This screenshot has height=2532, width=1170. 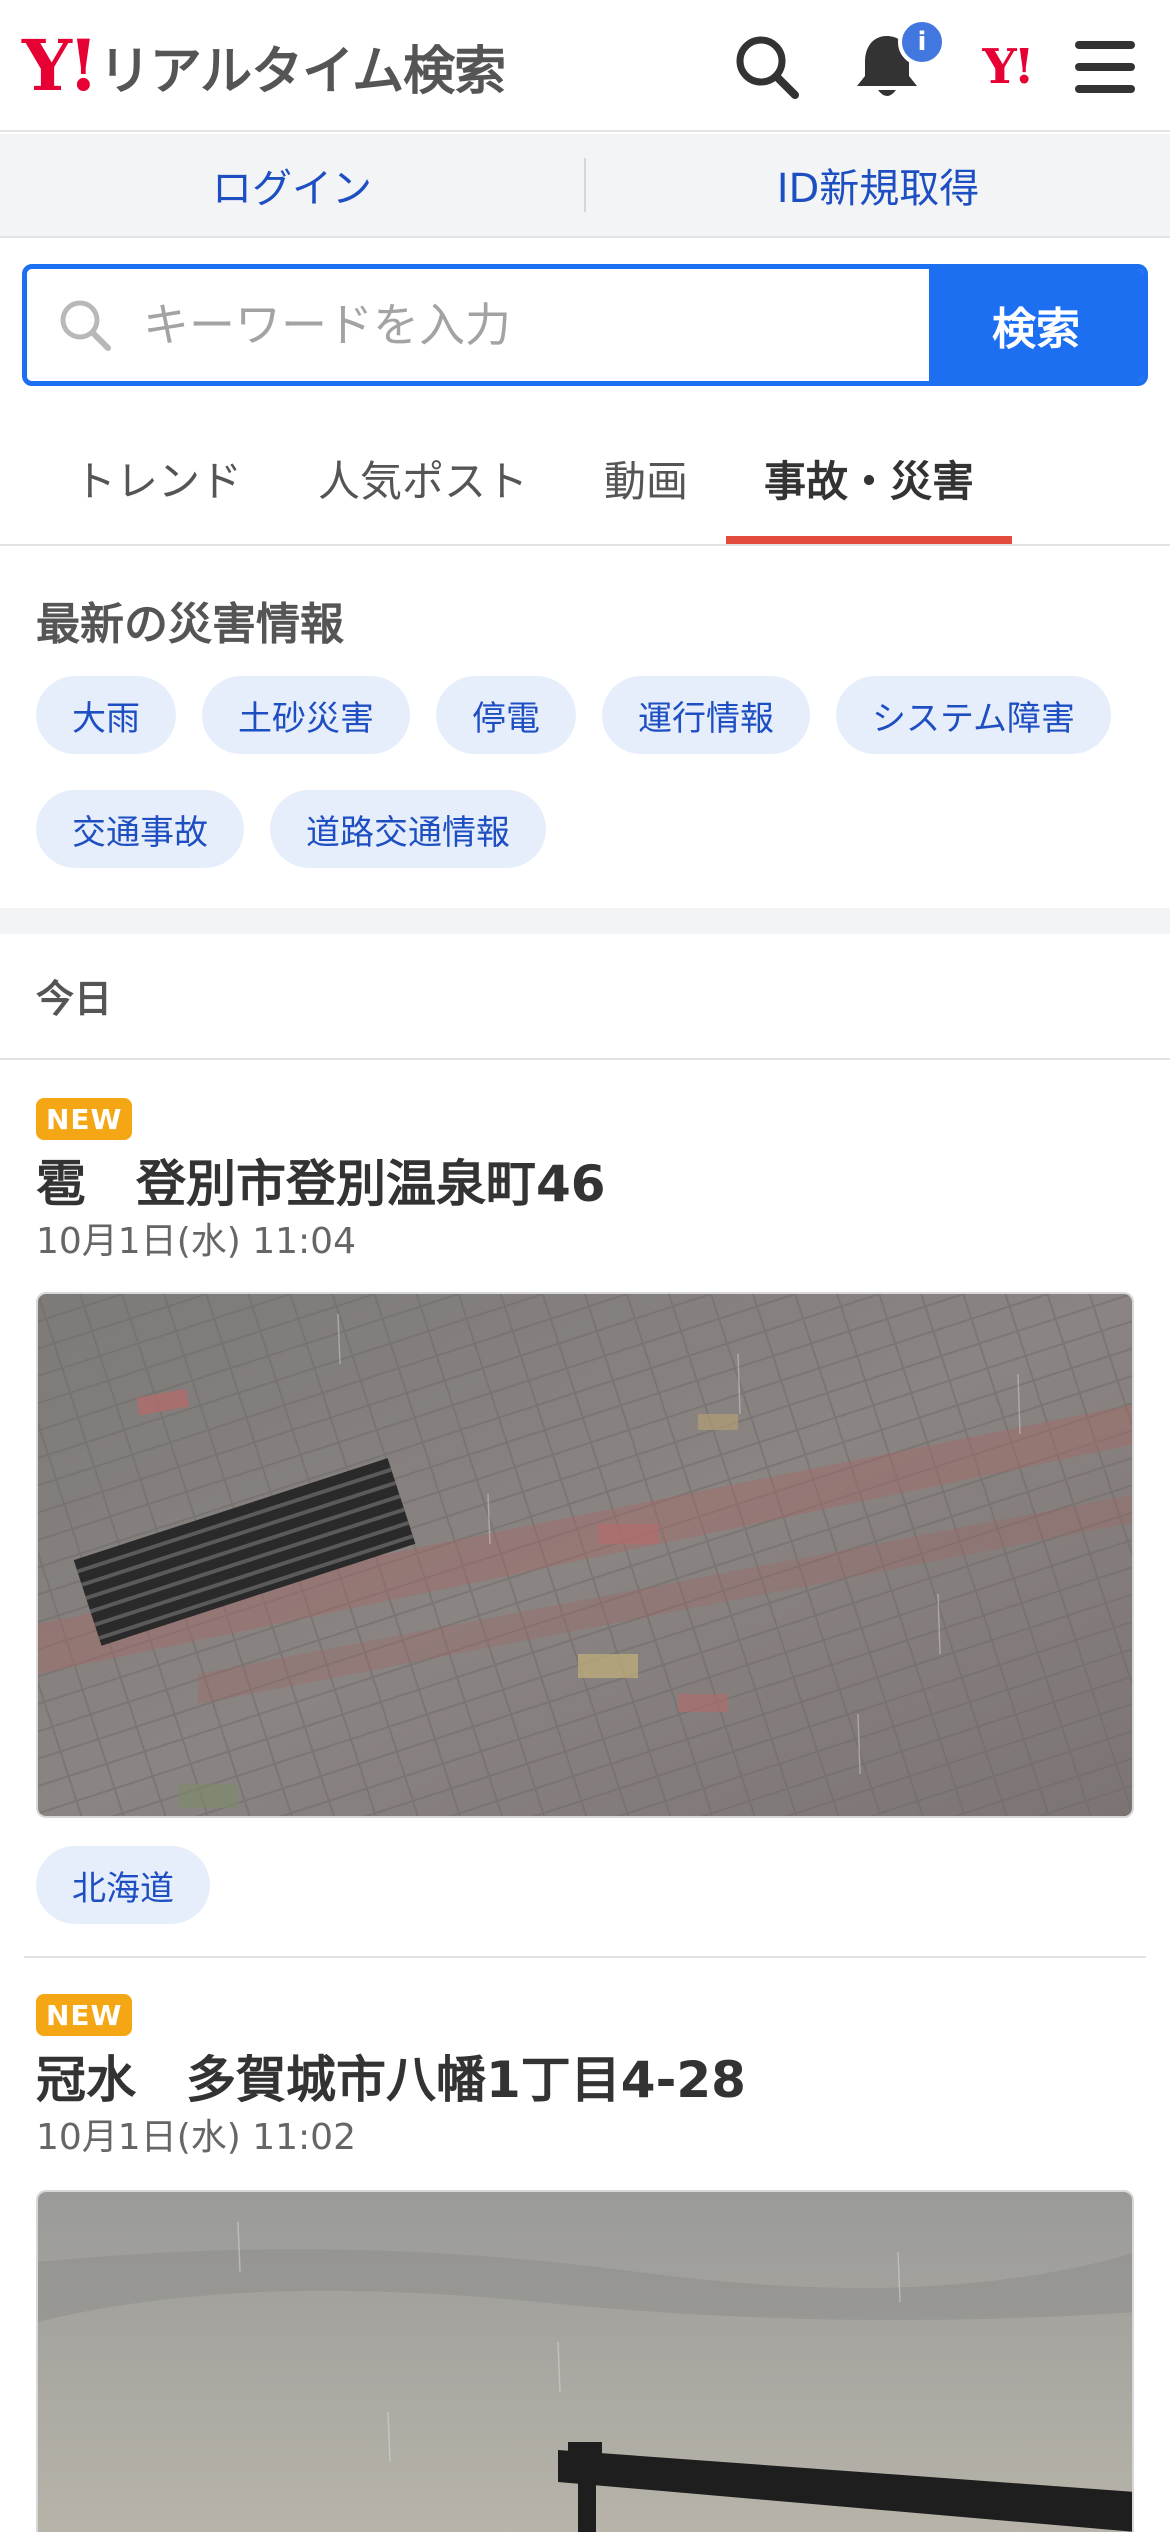 What do you see at coordinates (391, 2080) in the screenshot?
I see `post-title: 冠水 多賀城市八幡1丁目4-28` at bounding box center [391, 2080].